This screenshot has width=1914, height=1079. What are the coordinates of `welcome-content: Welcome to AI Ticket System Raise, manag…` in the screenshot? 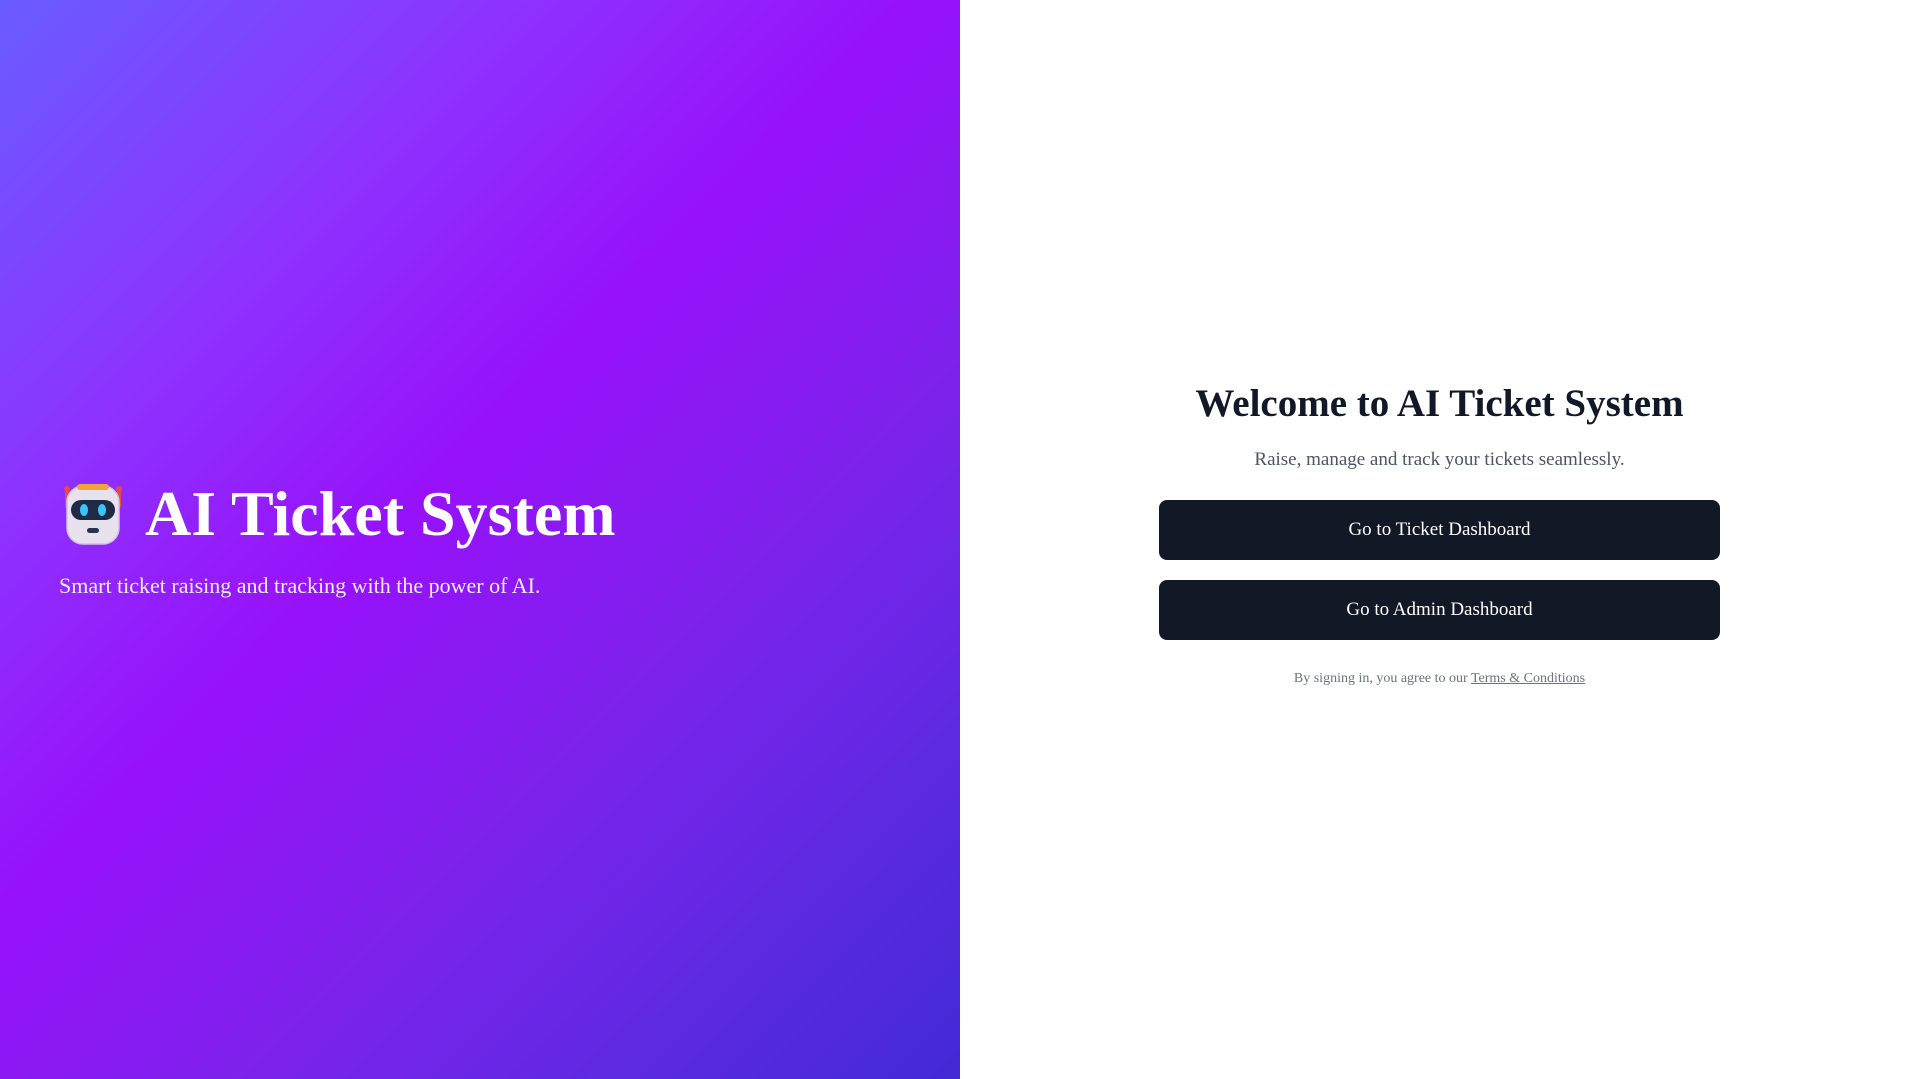 It's located at (1439, 534).